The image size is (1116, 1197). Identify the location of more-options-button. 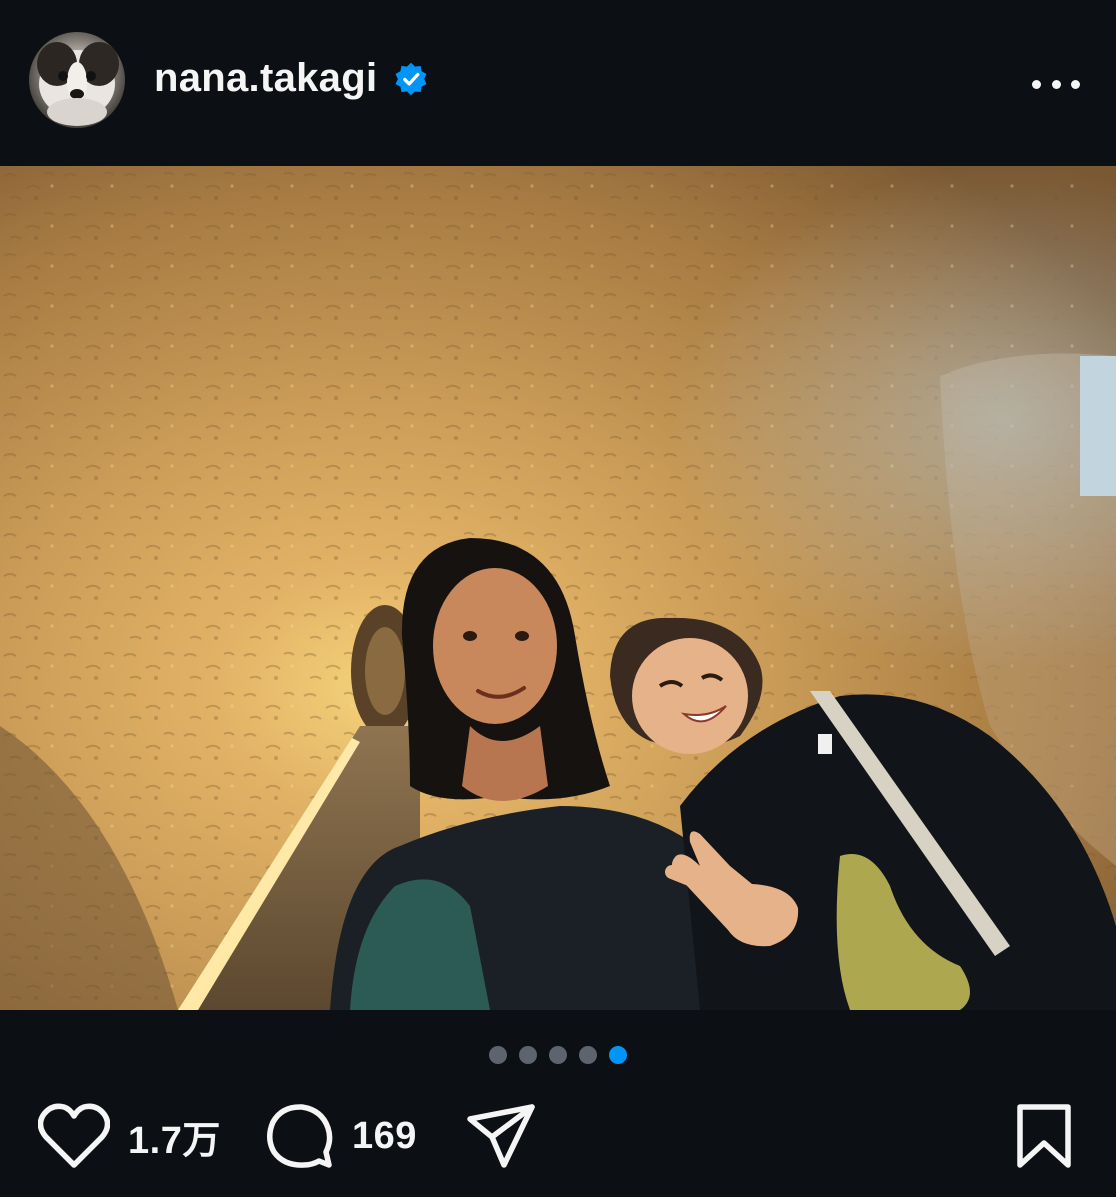
(1056, 84).